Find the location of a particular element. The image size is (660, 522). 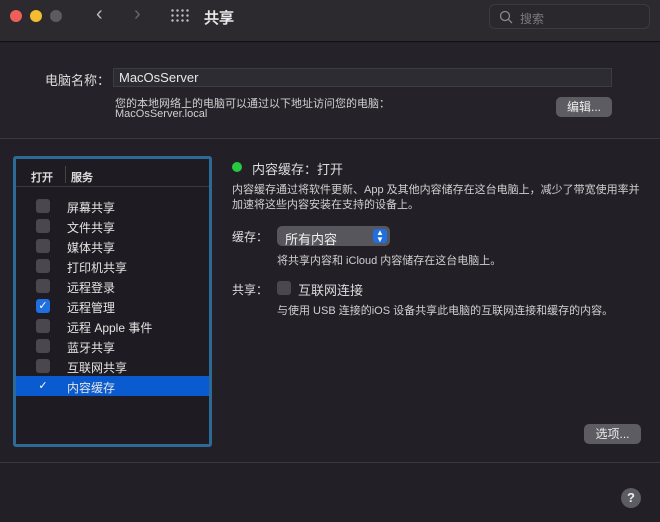

service-row: 远程 Apple 事件 is located at coordinates (112, 326).